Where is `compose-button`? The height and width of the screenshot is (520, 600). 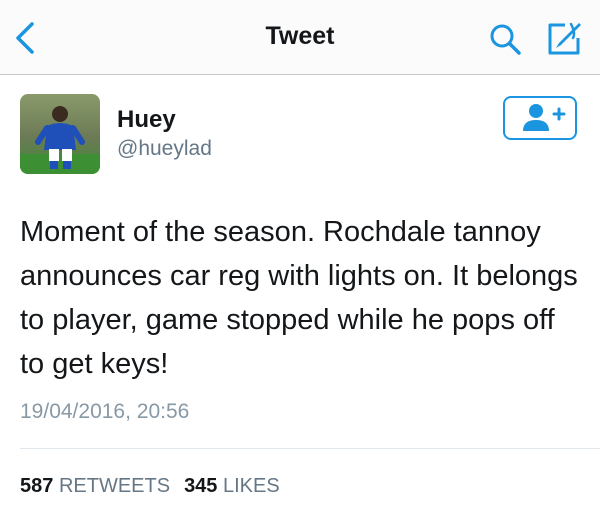
compose-button is located at coordinates (564, 39).